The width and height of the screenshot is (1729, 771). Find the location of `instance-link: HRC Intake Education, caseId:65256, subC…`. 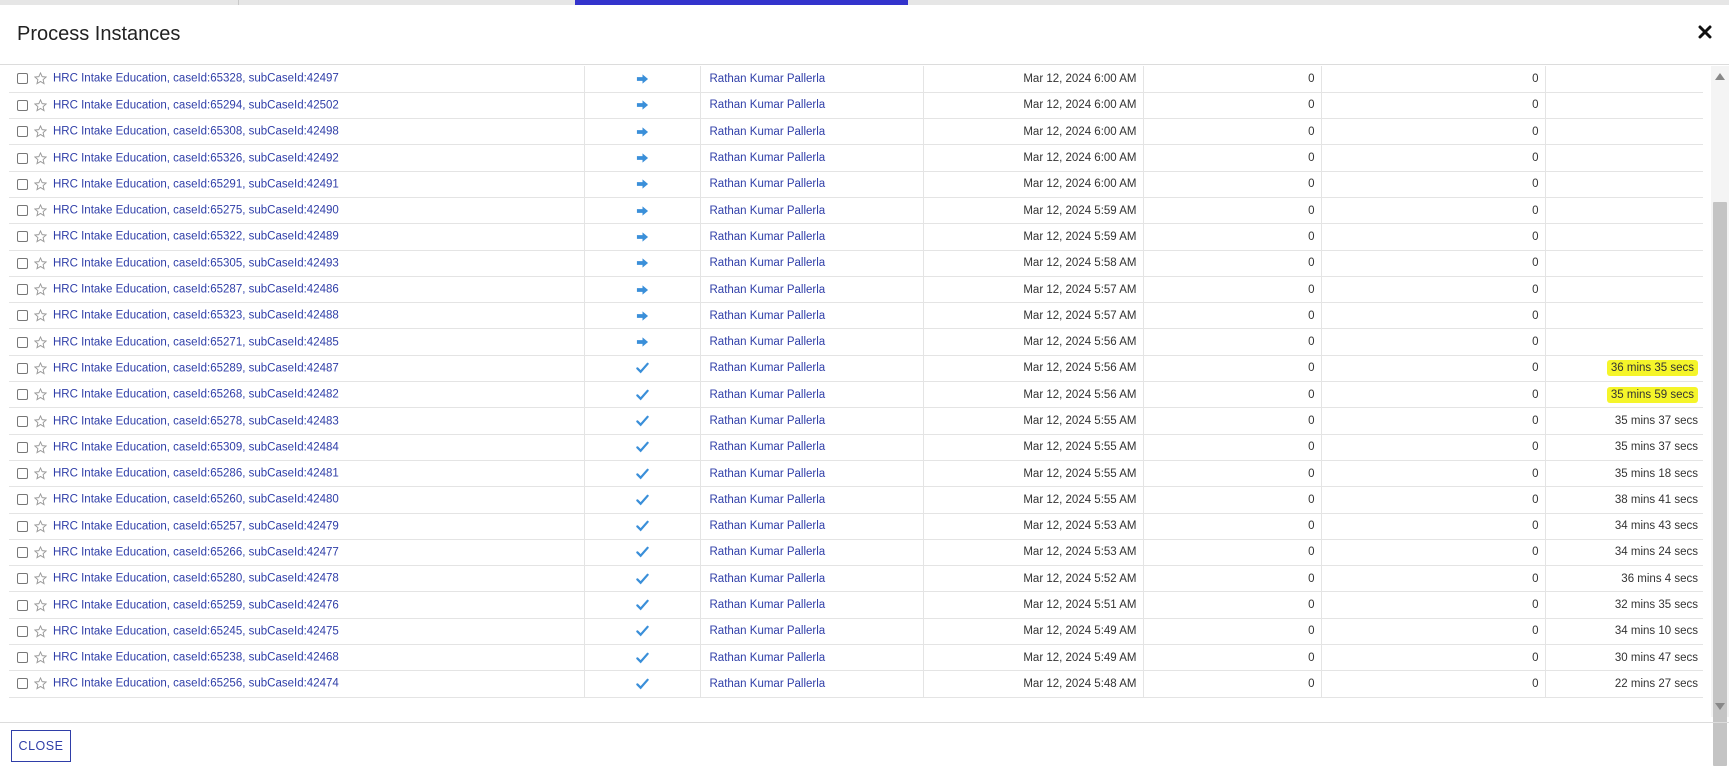

instance-link: HRC Intake Education, caseId:65256, subC… is located at coordinates (196, 684).